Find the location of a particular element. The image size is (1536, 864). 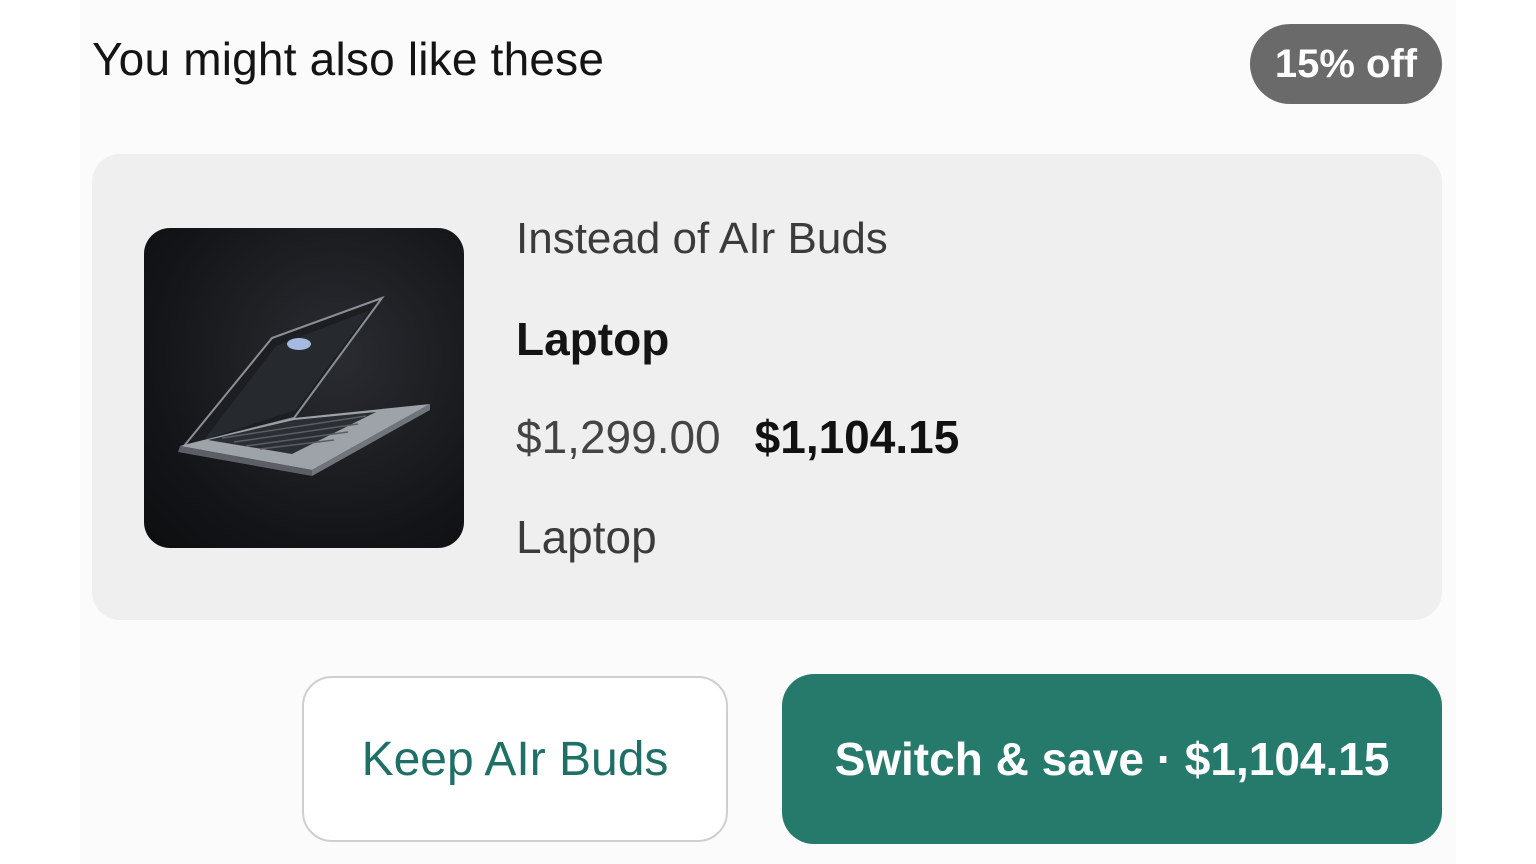

product-name: Laptop is located at coordinates (592, 339).